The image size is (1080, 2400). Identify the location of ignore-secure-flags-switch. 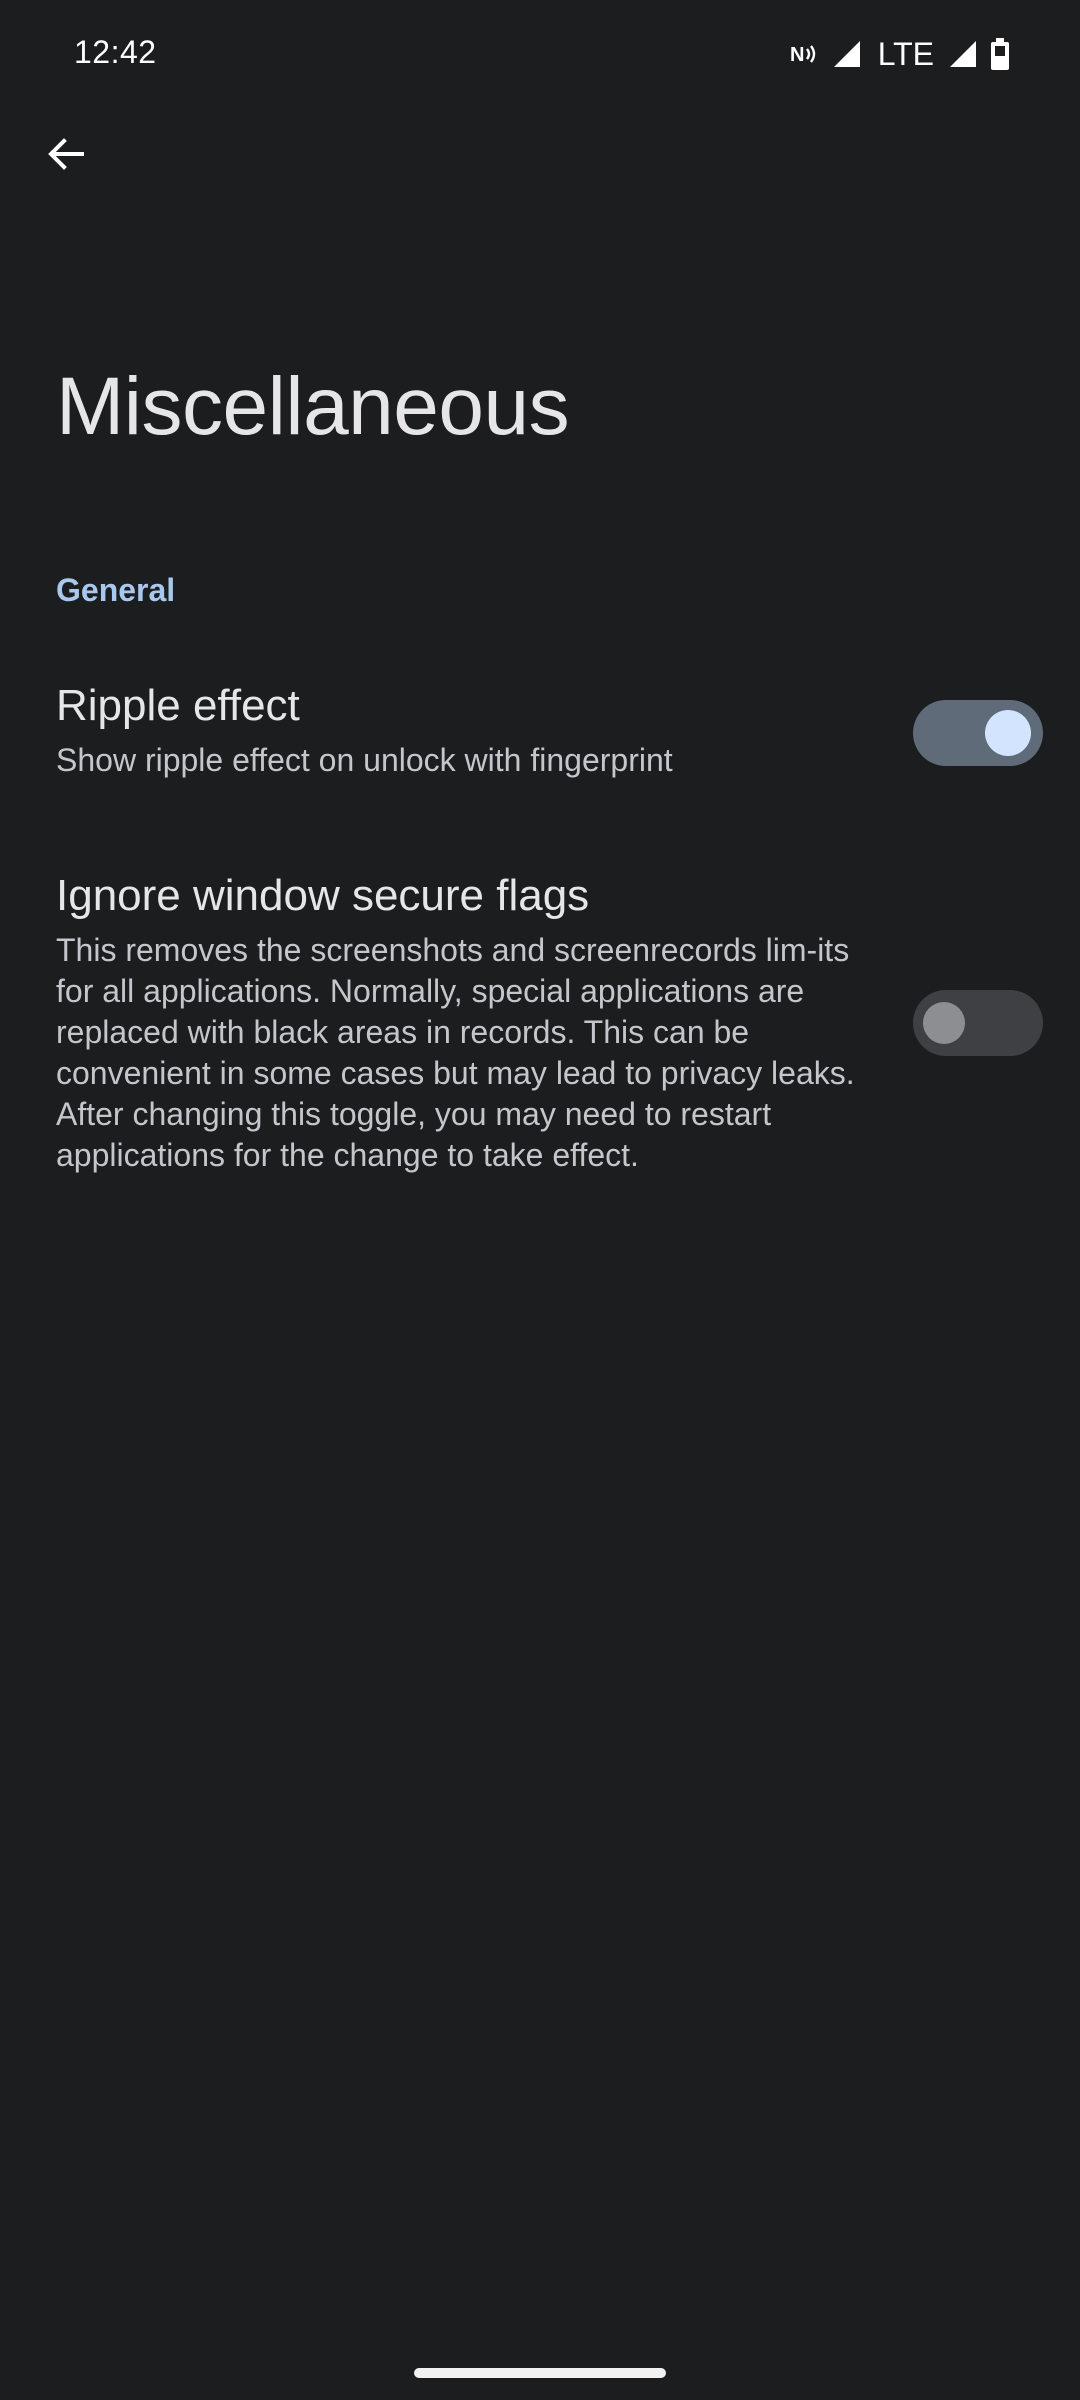
(978, 1023).